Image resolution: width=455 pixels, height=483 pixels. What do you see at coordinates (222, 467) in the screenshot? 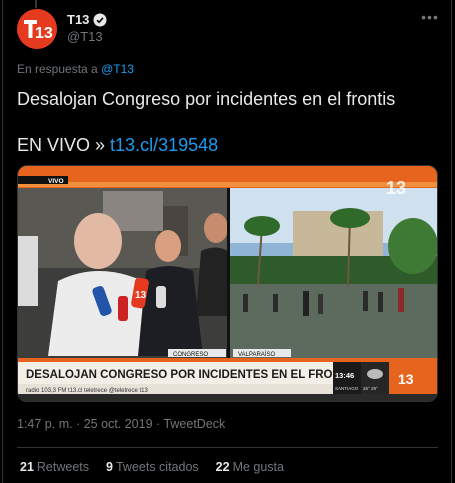
I see `stat-count: 22` at bounding box center [222, 467].